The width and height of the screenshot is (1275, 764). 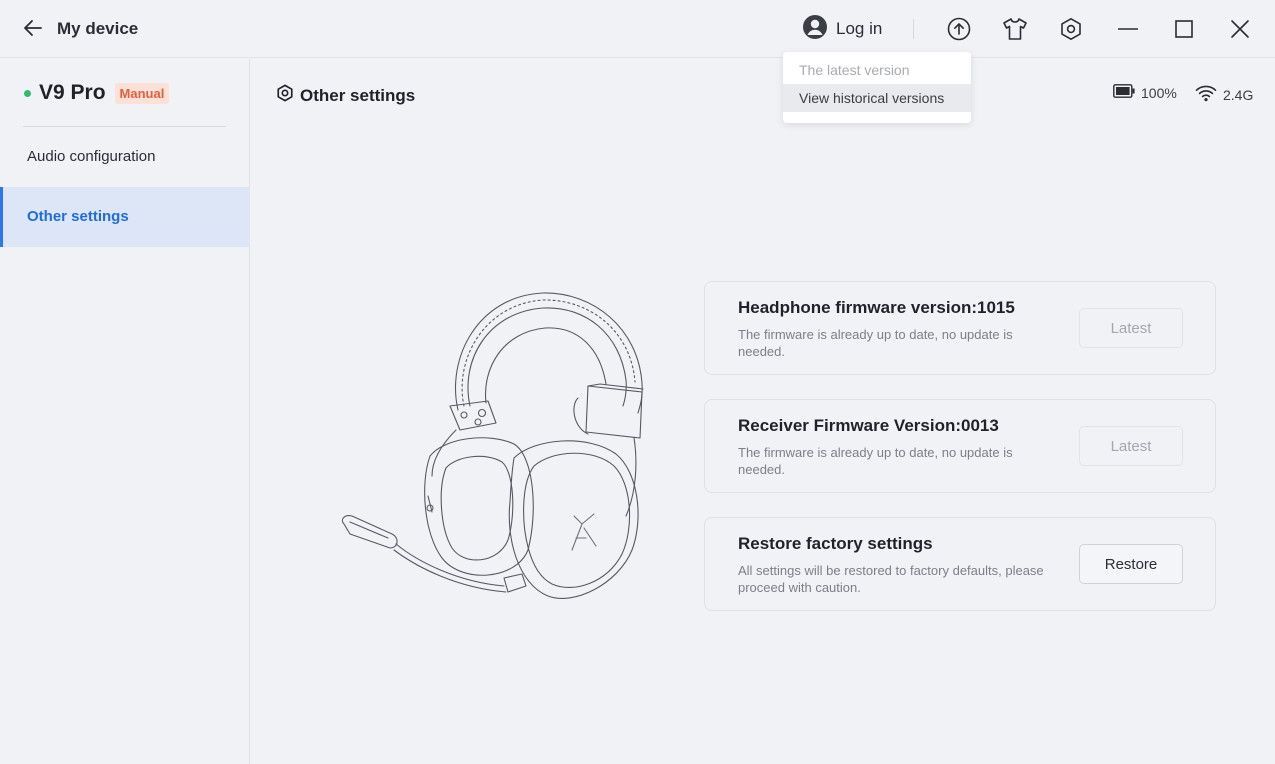 I want to click on close-icon, so click(x=1240, y=29).